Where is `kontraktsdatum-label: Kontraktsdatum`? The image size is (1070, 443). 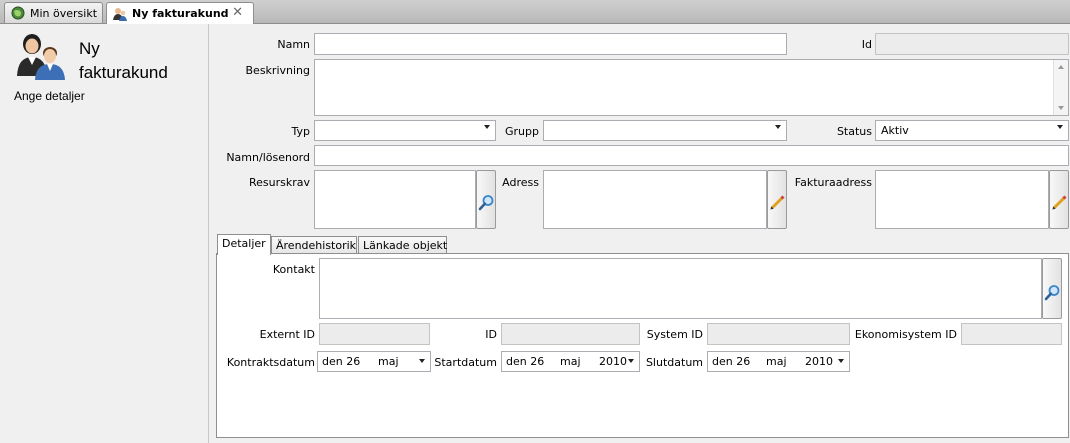 kontraktsdatum-label: Kontraktsdatum is located at coordinates (270, 362).